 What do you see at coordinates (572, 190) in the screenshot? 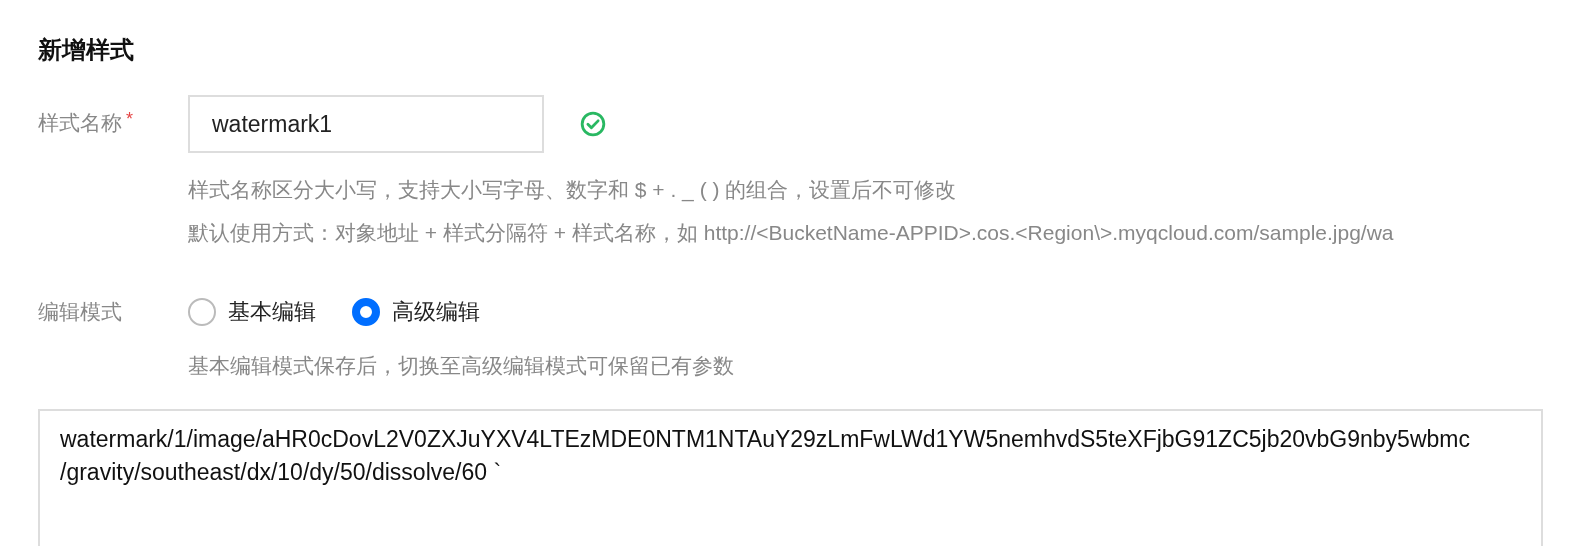
I see `hint-text: 样式名称区分大小写，支持大小写字母、数字和 $ + . _ ( ) 的组合，设置后不可修改` at bounding box center [572, 190].